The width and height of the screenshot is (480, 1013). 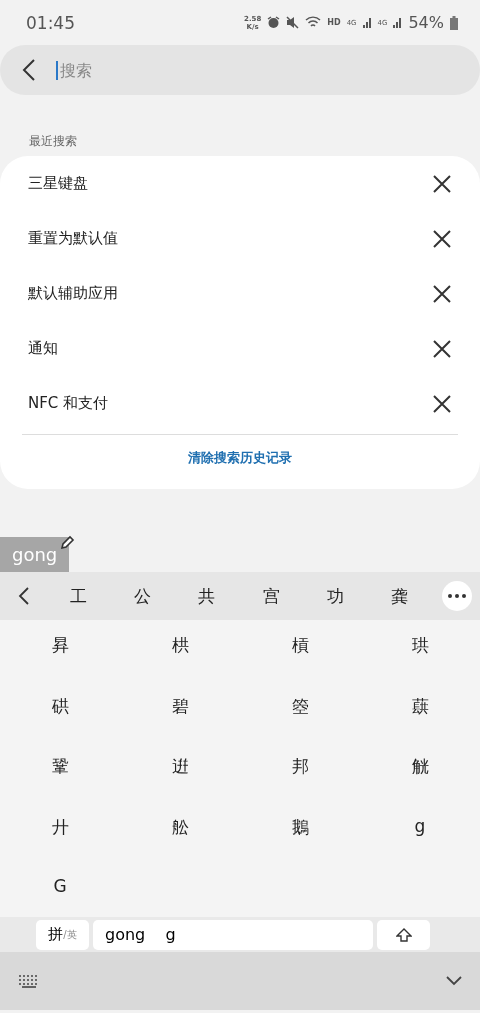 I want to click on candidate-key: 箜, so click(x=300, y=710).